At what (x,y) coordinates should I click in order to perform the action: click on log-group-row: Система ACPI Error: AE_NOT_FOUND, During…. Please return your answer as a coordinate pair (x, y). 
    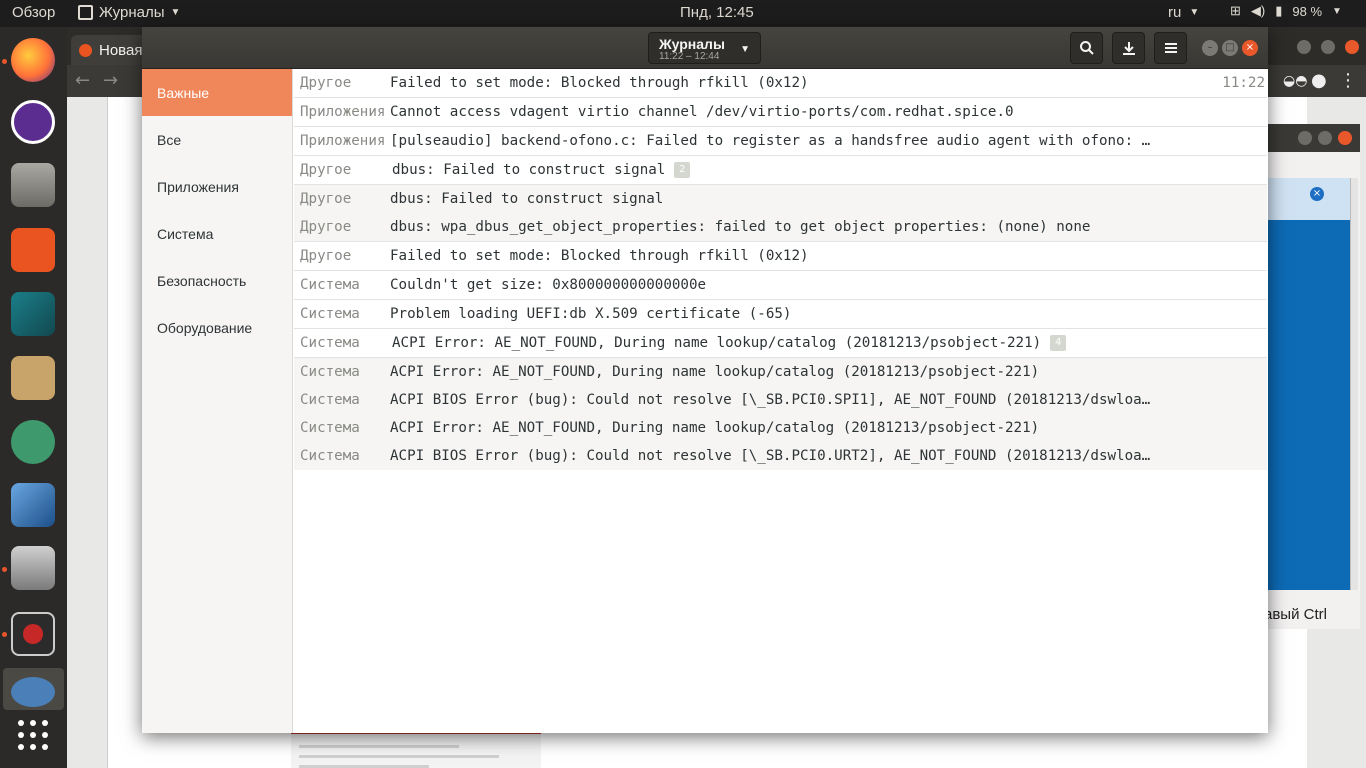
    Looking at the image, I should click on (780, 343).